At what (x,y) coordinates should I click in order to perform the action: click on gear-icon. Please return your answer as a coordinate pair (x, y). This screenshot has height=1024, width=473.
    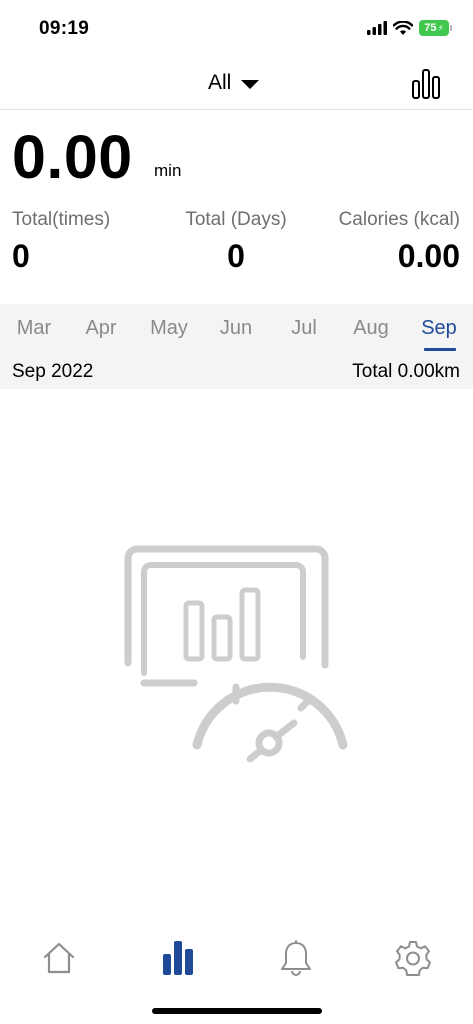
    Looking at the image, I should click on (413, 958).